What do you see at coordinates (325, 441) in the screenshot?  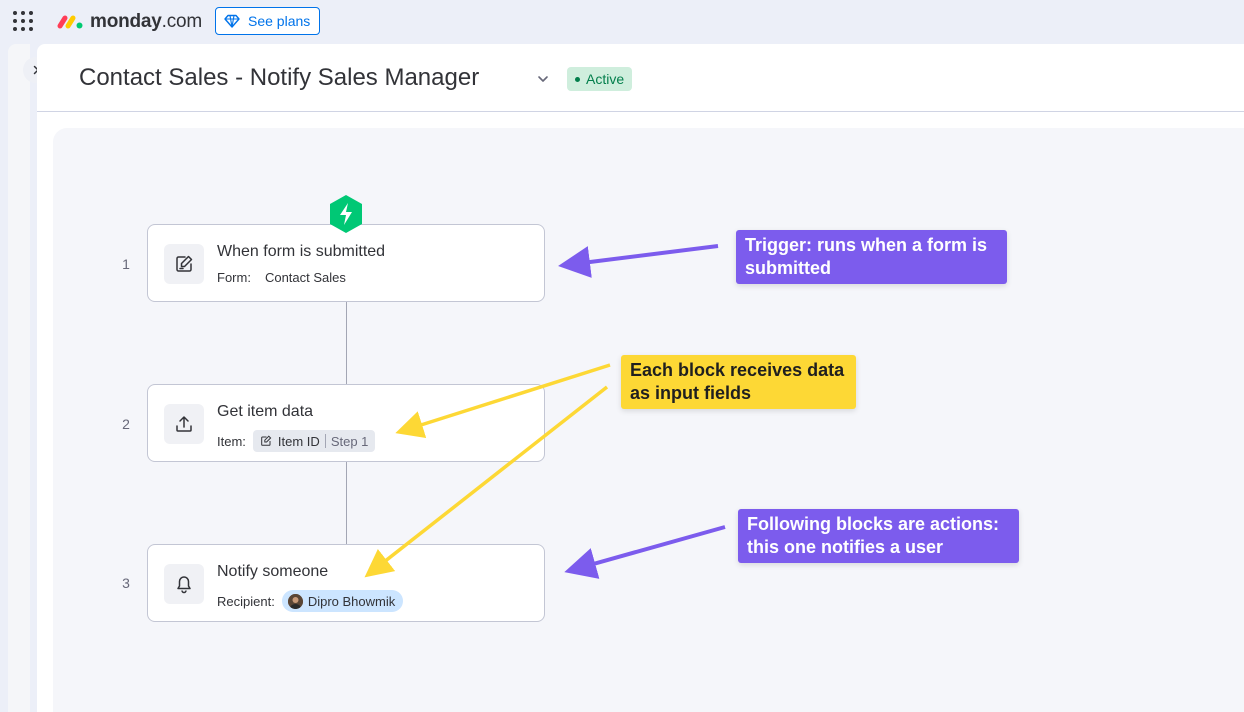 I see `chip-separator` at bounding box center [325, 441].